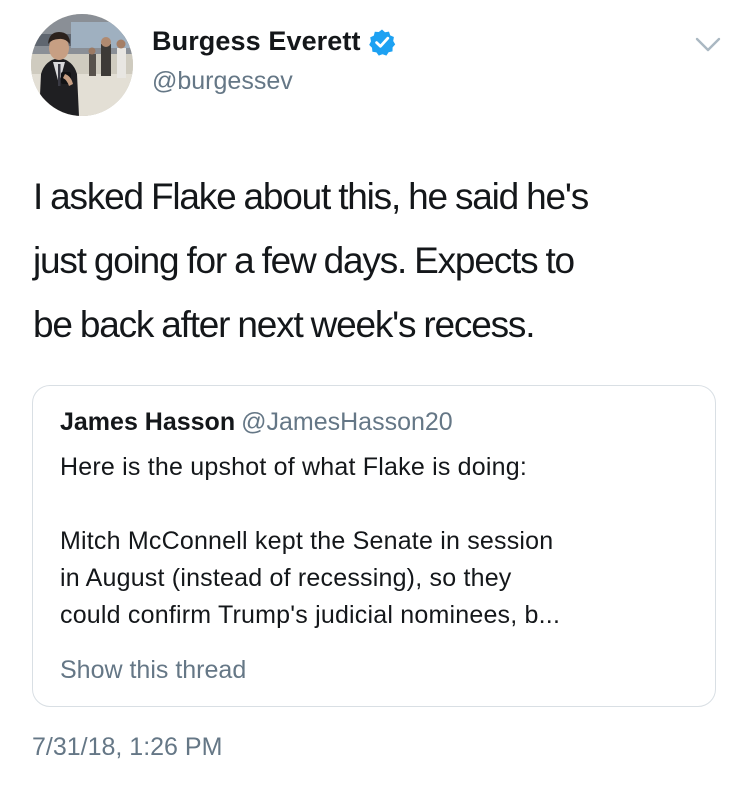 The height and width of the screenshot is (785, 750). I want to click on verified-badge-icon, so click(382, 42).